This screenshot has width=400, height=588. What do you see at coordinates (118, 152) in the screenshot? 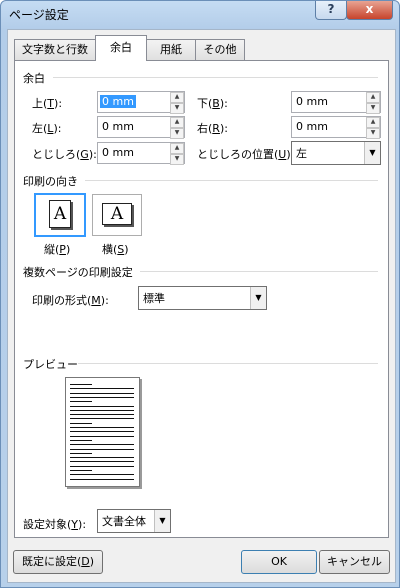
I see `gutter-value: 0 mm` at bounding box center [118, 152].